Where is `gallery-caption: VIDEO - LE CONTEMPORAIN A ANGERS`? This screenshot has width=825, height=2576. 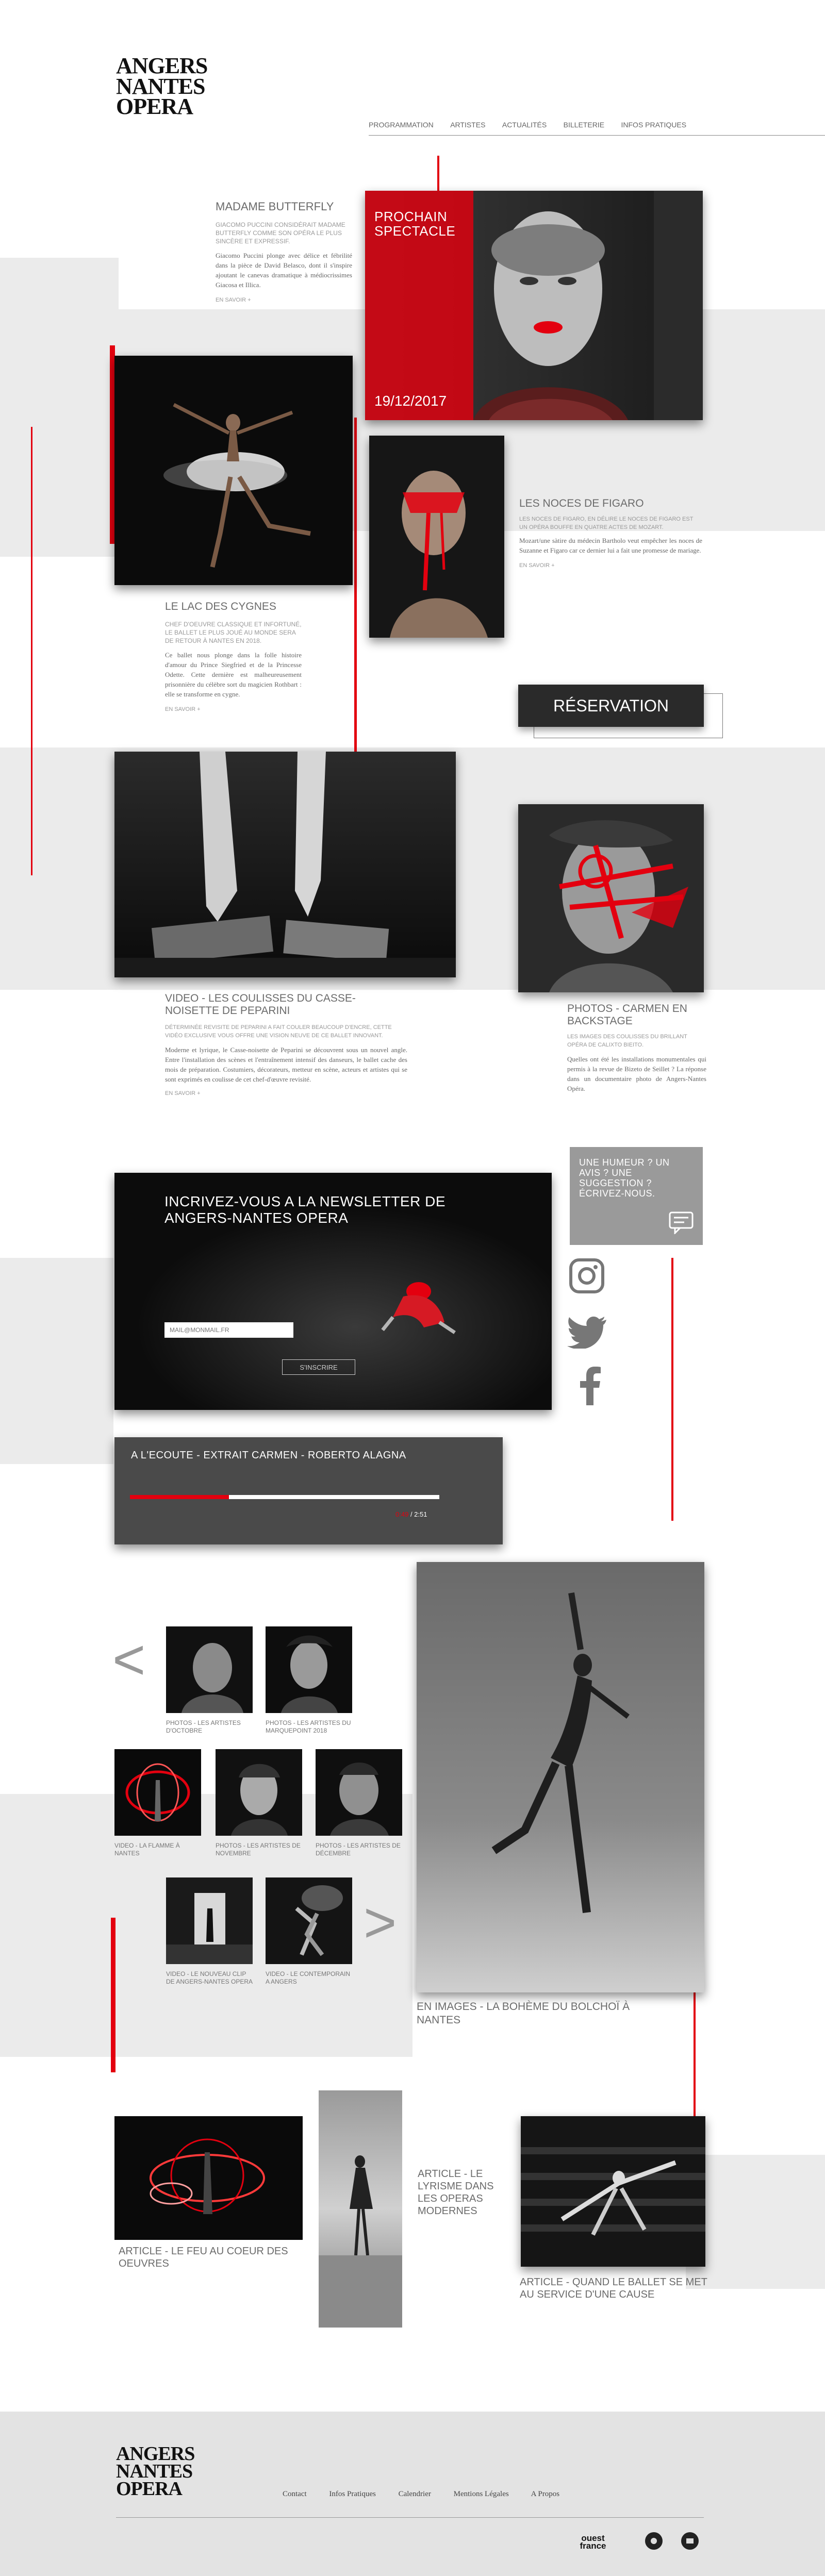 gallery-caption: VIDEO - LE CONTEMPORAIN A ANGERS is located at coordinates (309, 1978).